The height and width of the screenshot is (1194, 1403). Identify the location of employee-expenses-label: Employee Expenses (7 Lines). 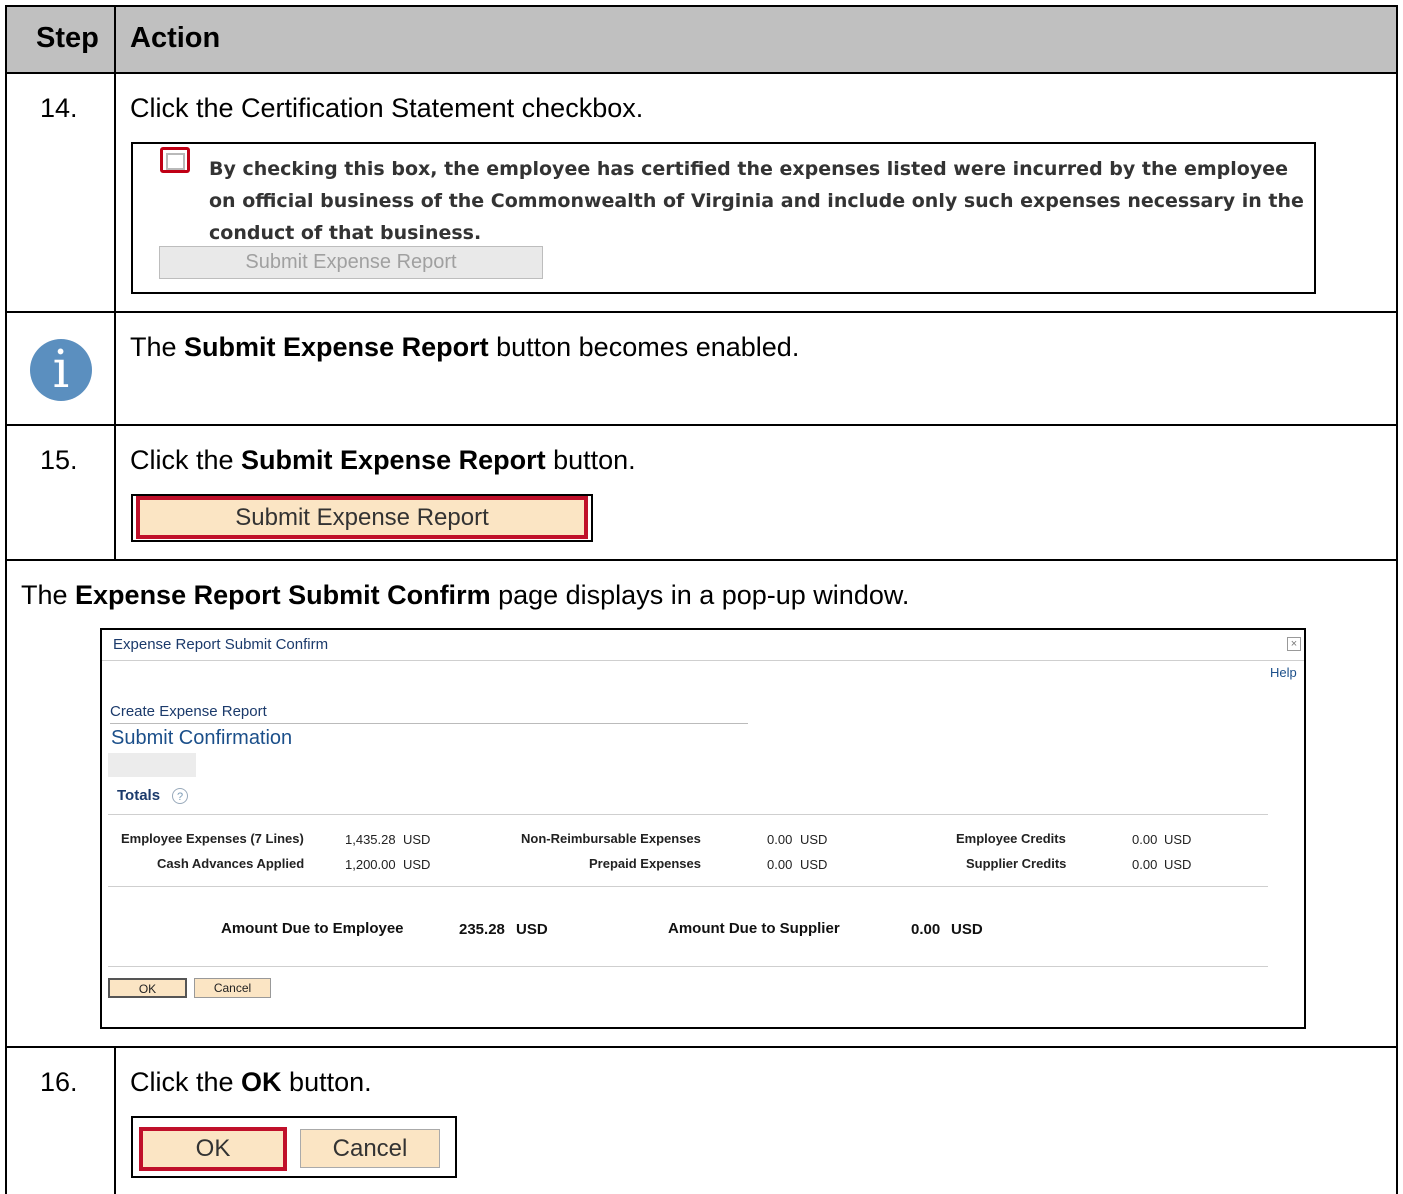
(212, 838).